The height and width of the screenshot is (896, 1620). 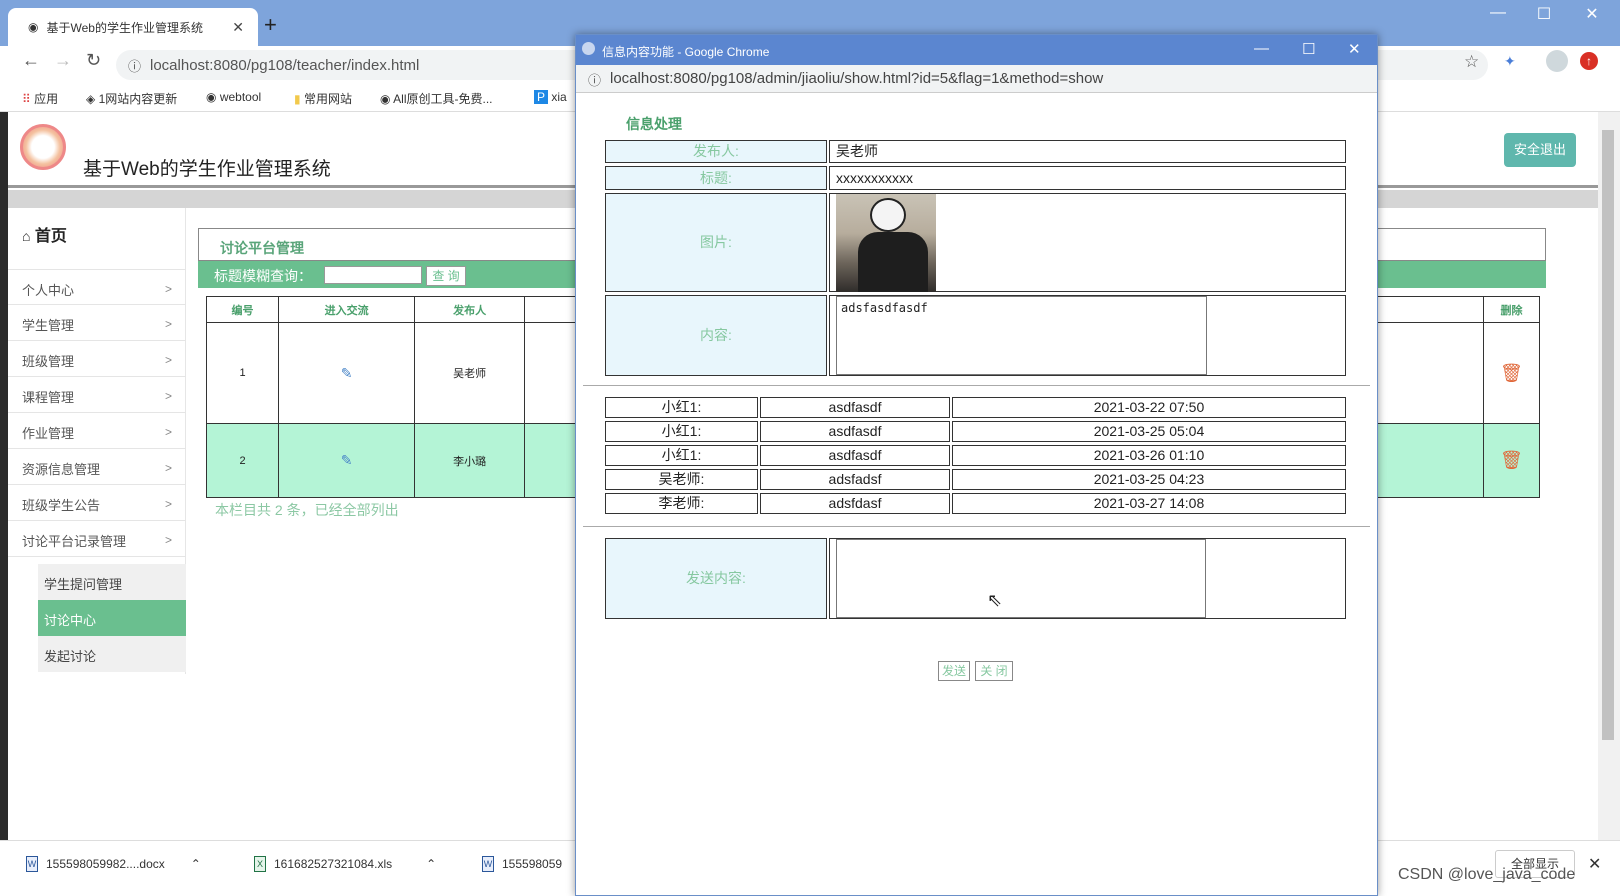 What do you see at coordinates (112, 618) in the screenshot?
I see `sidebar-subitem-discussion-center: 讨论中心` at bounding box center [112, 618].